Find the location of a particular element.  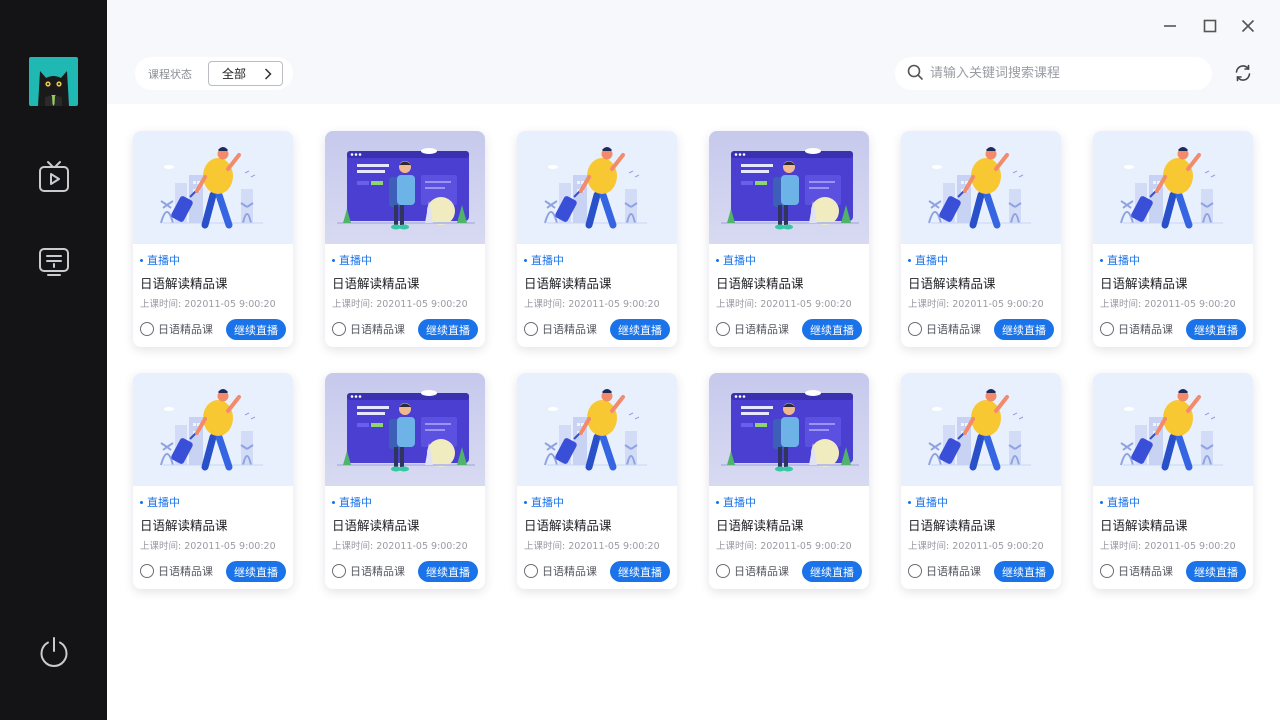

maximize-icon is located at coordinates (1210, 26).